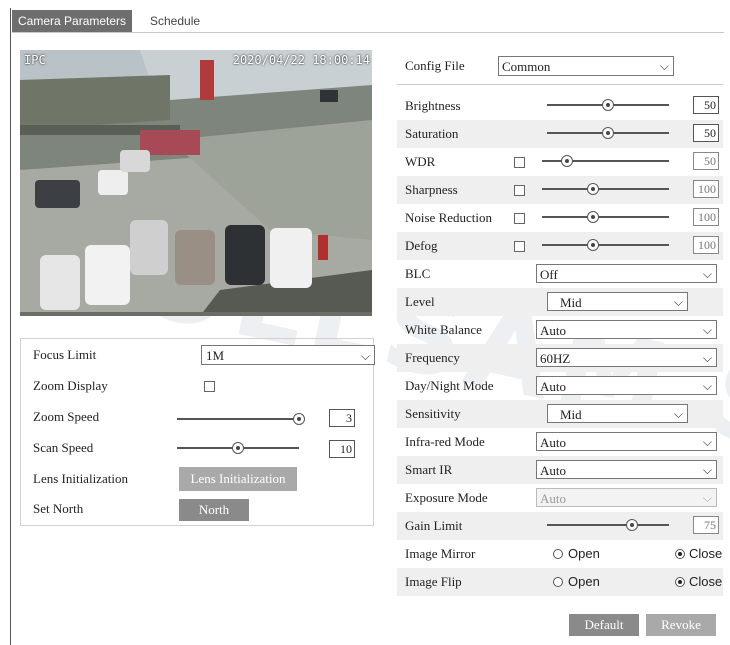 The width and height of the screenshot is (730, 645). I want to click on frequency-row: Frequency 60HZ ⌵, so click(560, 358).